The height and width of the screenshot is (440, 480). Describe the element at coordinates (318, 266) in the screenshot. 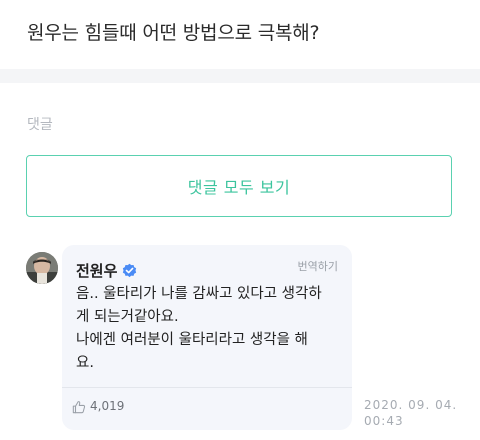

I see `translate-button: 번역하기` at that location.